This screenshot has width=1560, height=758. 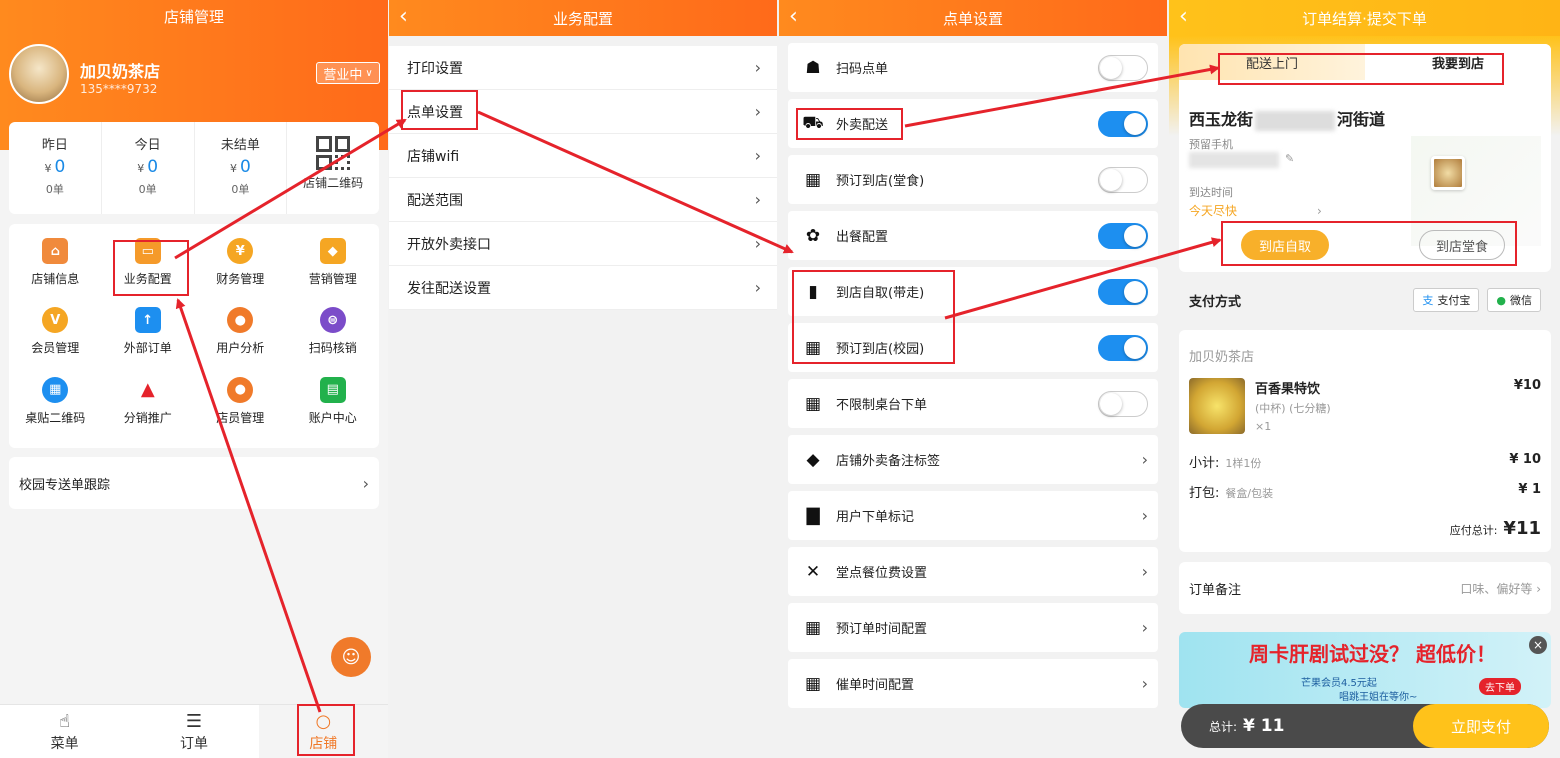 What do you see at coordinates (1287, 118) in the screenshot?
I see `address: 西玉龙街 河街道` at bounding box center [1287, 118].